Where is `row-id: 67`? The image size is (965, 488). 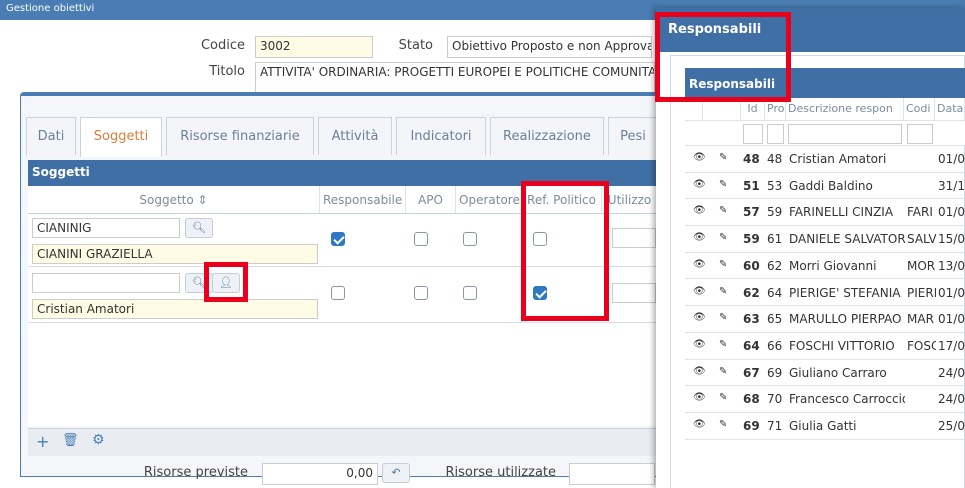 row-id: 67 is located at coordinates (751, 372).